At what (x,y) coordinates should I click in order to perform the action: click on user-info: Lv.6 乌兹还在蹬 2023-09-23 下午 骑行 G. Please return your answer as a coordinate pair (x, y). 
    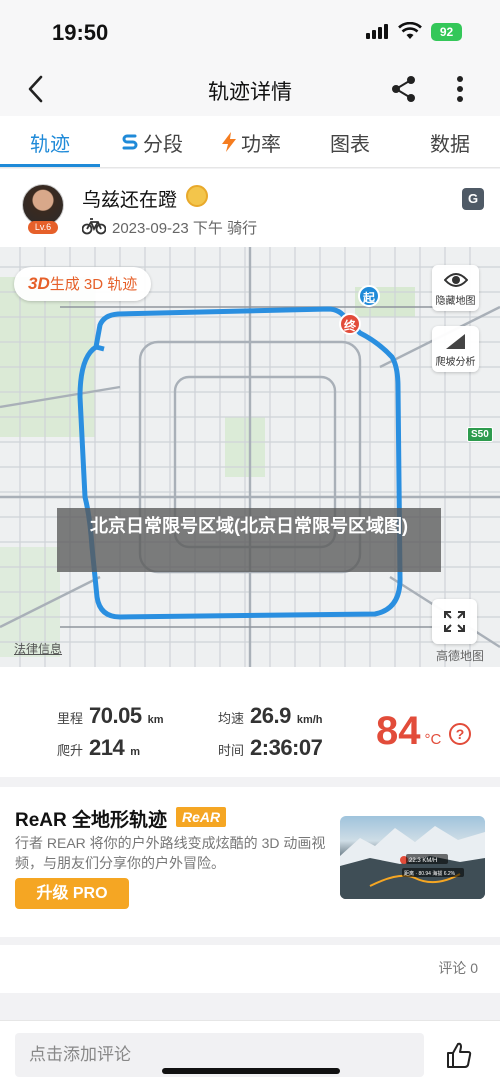
    Looking at the image, I should click on (250, 208).